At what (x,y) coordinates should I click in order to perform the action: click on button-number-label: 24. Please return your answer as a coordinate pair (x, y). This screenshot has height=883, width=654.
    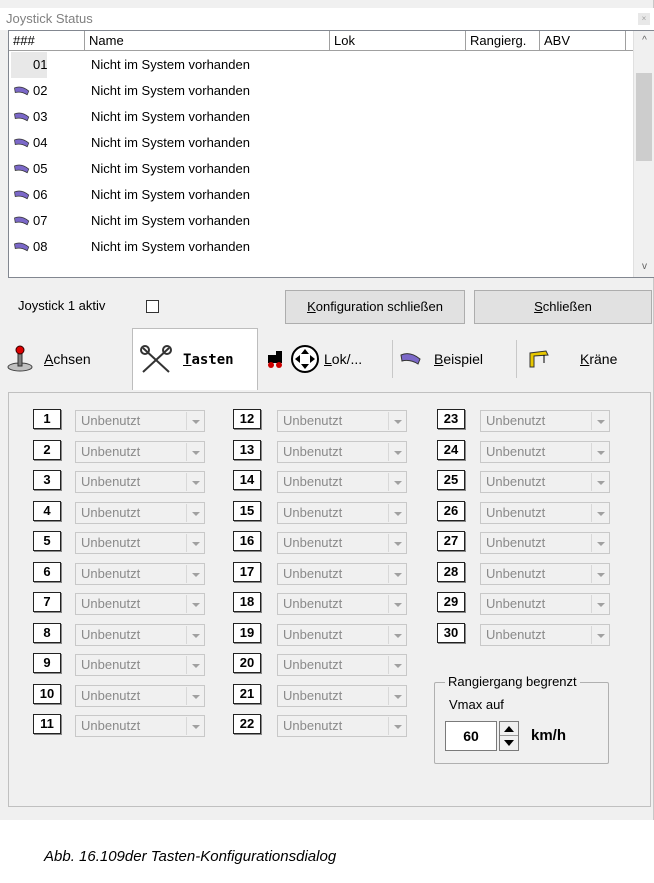
    Looking at the image, I should click on (451, 449).